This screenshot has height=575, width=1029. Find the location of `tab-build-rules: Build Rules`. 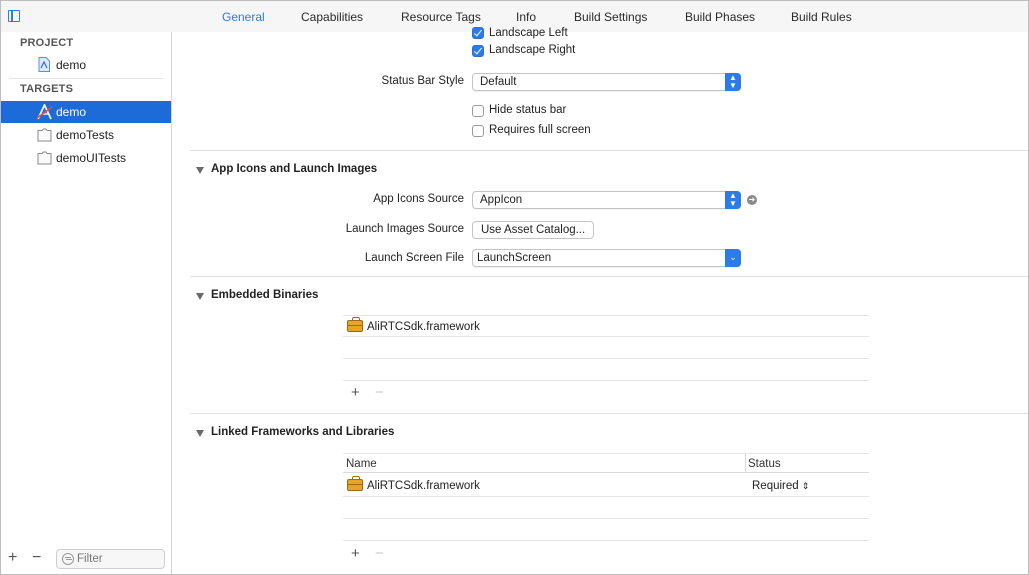

tab-build-rules: Build Rules is located at coordinates (821, 17).